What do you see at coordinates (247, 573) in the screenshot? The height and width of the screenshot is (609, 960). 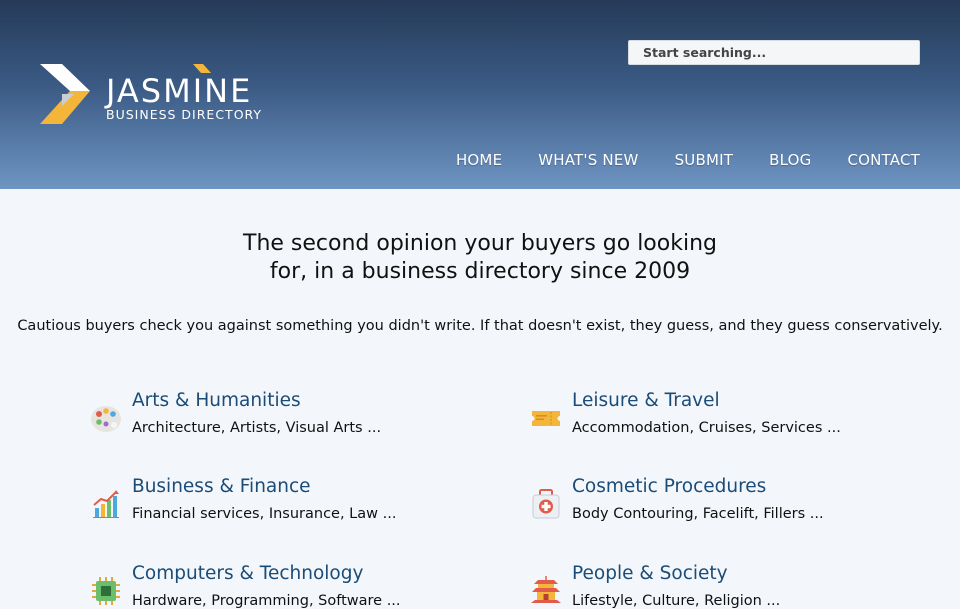 I see `category-title: Computers & Technology` at bounding box center [247, 573].